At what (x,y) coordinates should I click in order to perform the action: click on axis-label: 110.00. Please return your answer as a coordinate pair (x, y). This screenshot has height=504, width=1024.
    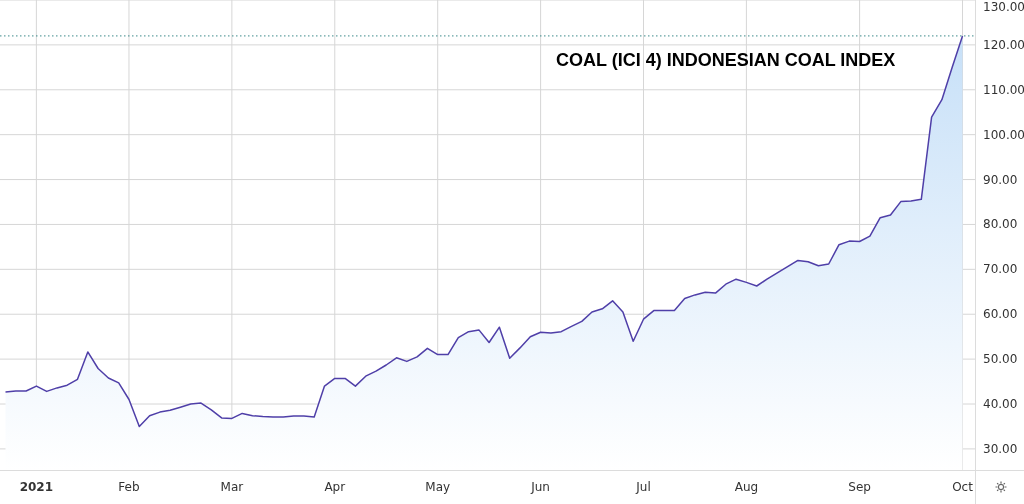
    Looking at the image, I should click on (1003, 89).